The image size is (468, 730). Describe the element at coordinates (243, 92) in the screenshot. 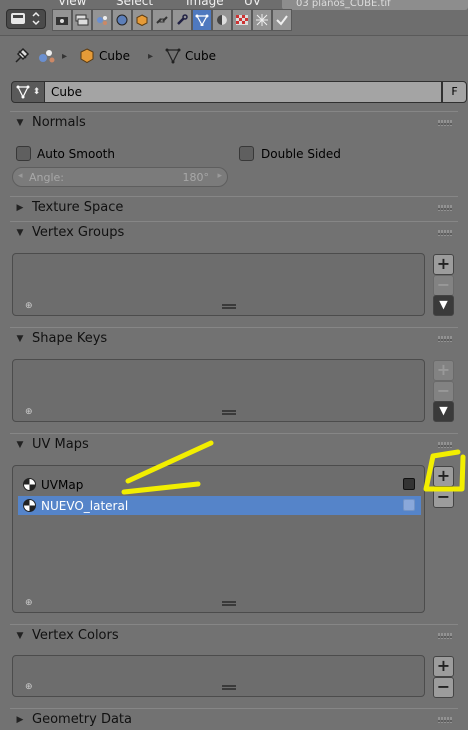

I see `mesh-name-field: Cube` at that location.